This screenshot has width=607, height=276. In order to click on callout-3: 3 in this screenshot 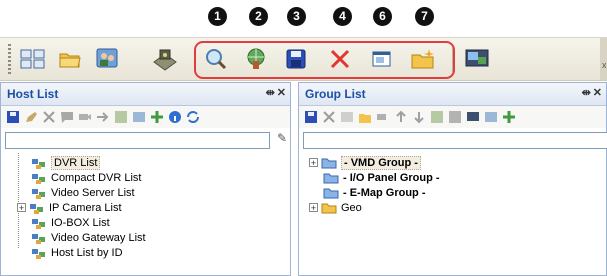, I will do `click(296, 16)`.